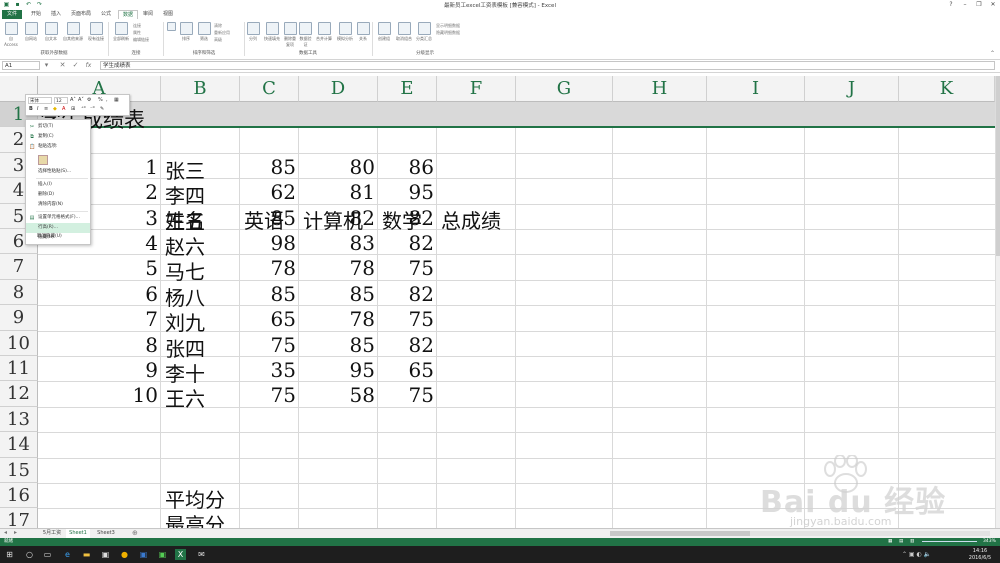 This screenshot has width=1000, height=563. Describe the element at coordinates (305, 35) in the screenshot. I see `data-validation-button: 数据验证` at that location.